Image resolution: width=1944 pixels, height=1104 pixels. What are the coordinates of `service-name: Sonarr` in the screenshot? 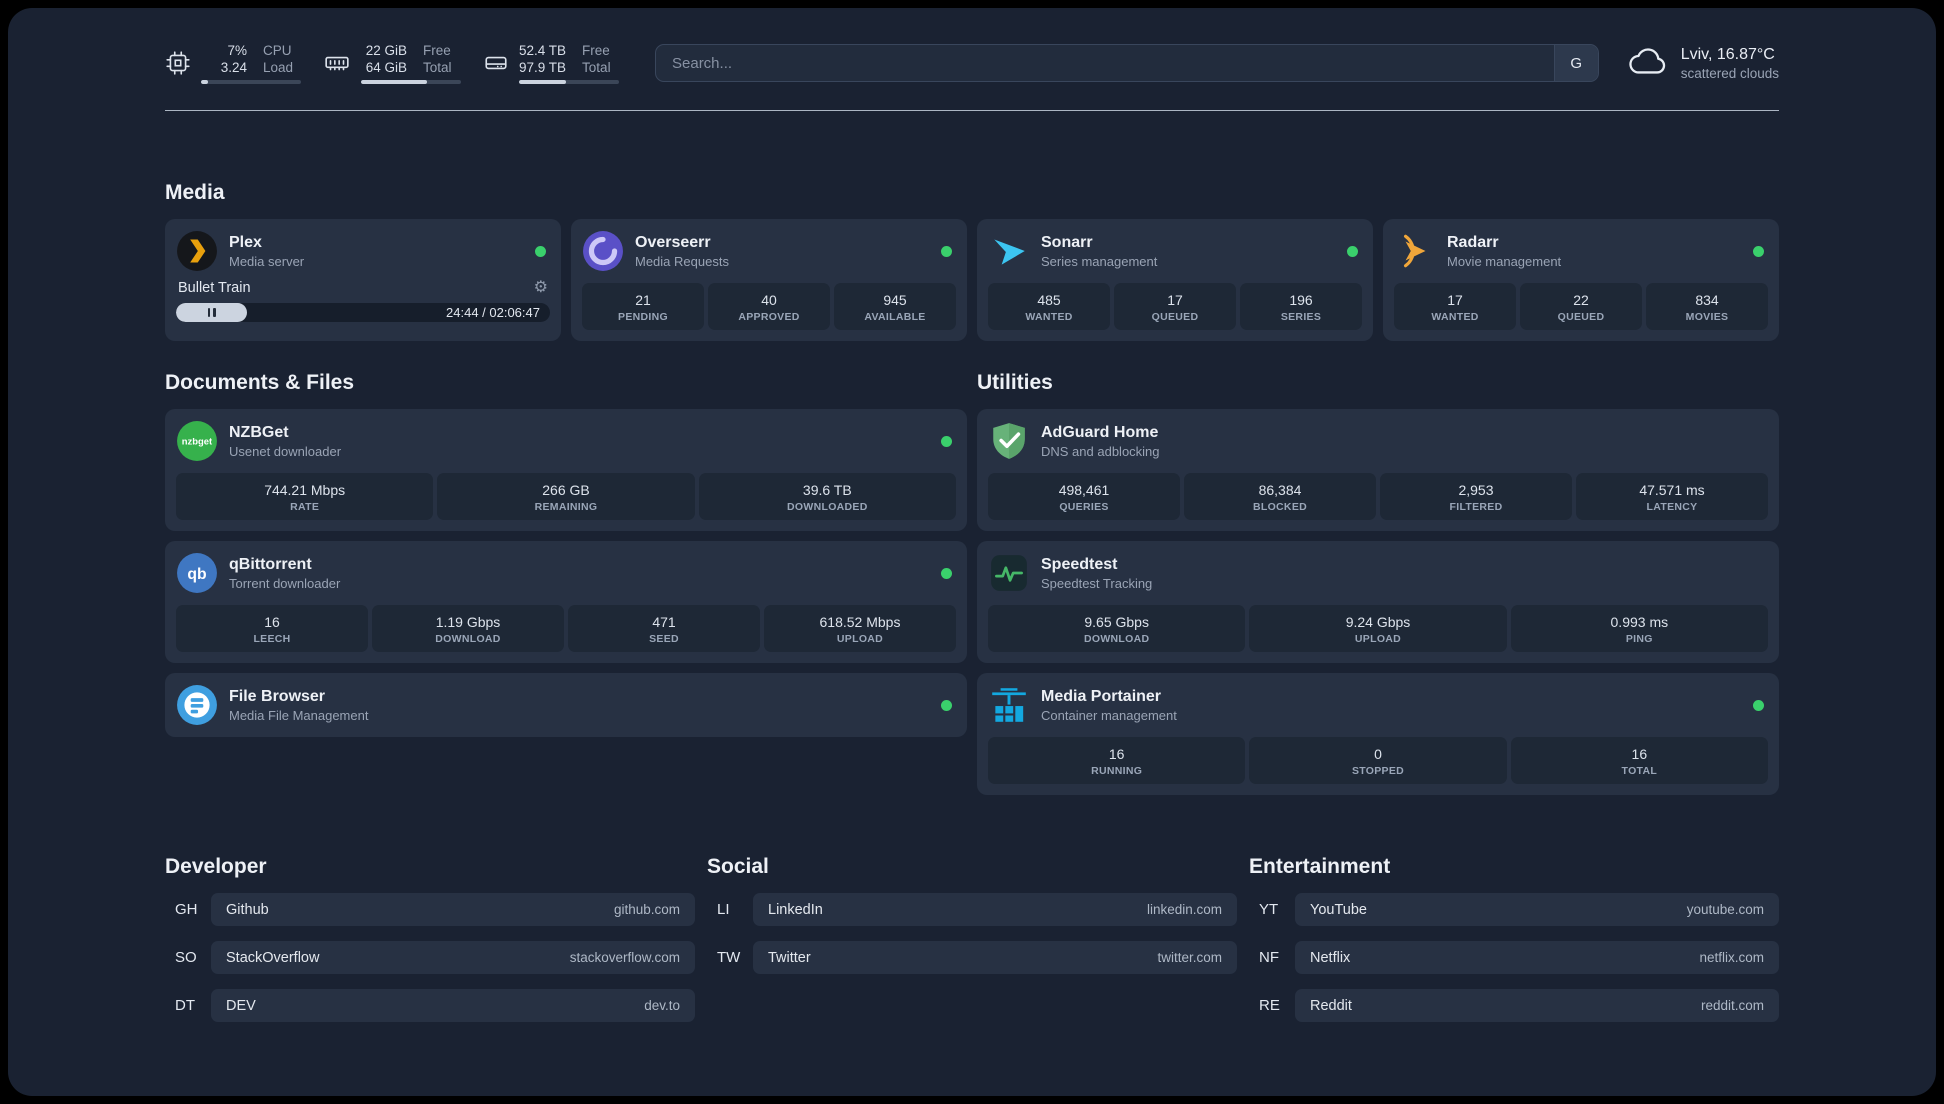 It's located at (1067, 242).